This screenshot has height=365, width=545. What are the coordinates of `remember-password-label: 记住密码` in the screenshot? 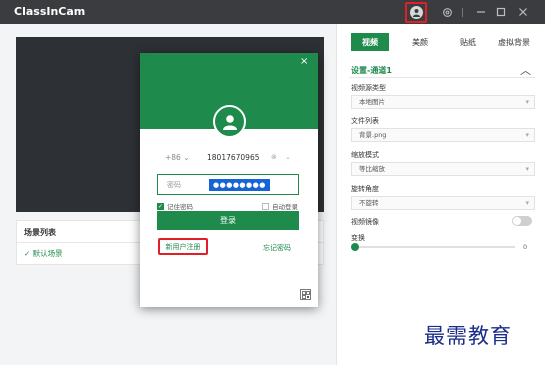 It's located at (180, 207).